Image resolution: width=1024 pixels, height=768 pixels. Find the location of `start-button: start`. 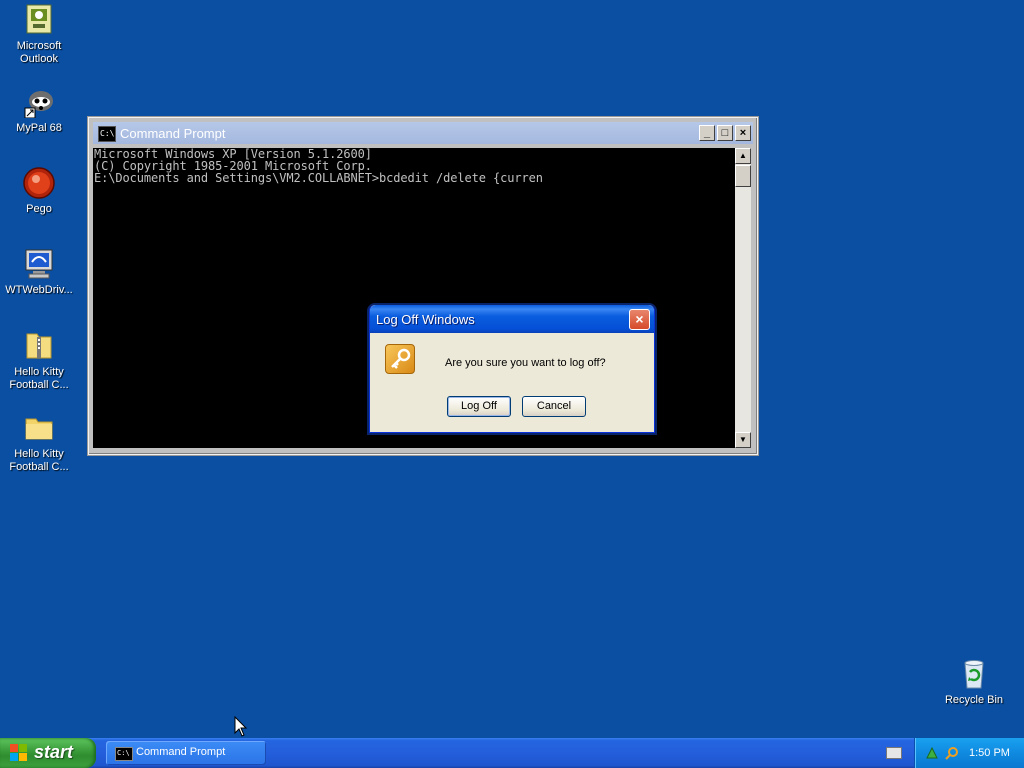

start-button: start is located at coordinates (48, 753).